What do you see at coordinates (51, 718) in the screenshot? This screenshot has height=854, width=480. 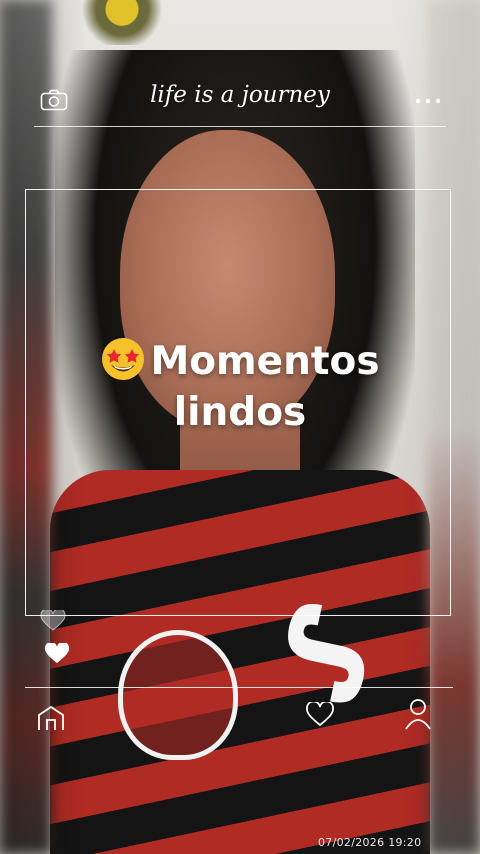 I see `home-icon` at bounding box center [51, 718].